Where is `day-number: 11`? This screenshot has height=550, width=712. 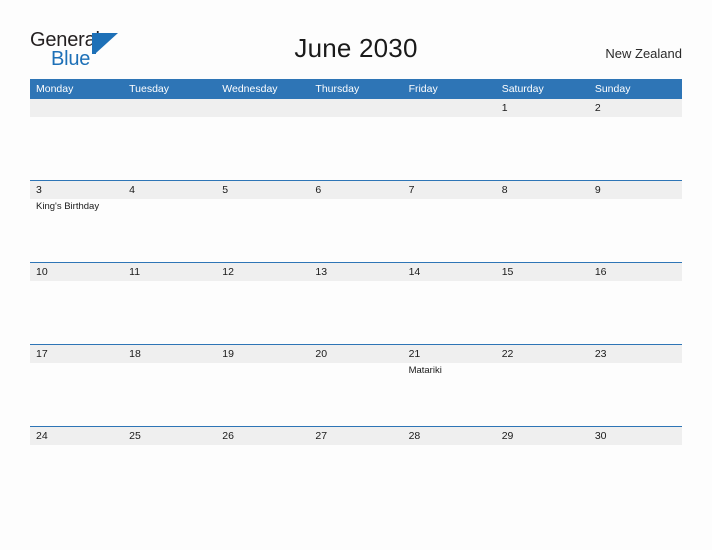
day-number: 11 is located at coordinates (170, 272).